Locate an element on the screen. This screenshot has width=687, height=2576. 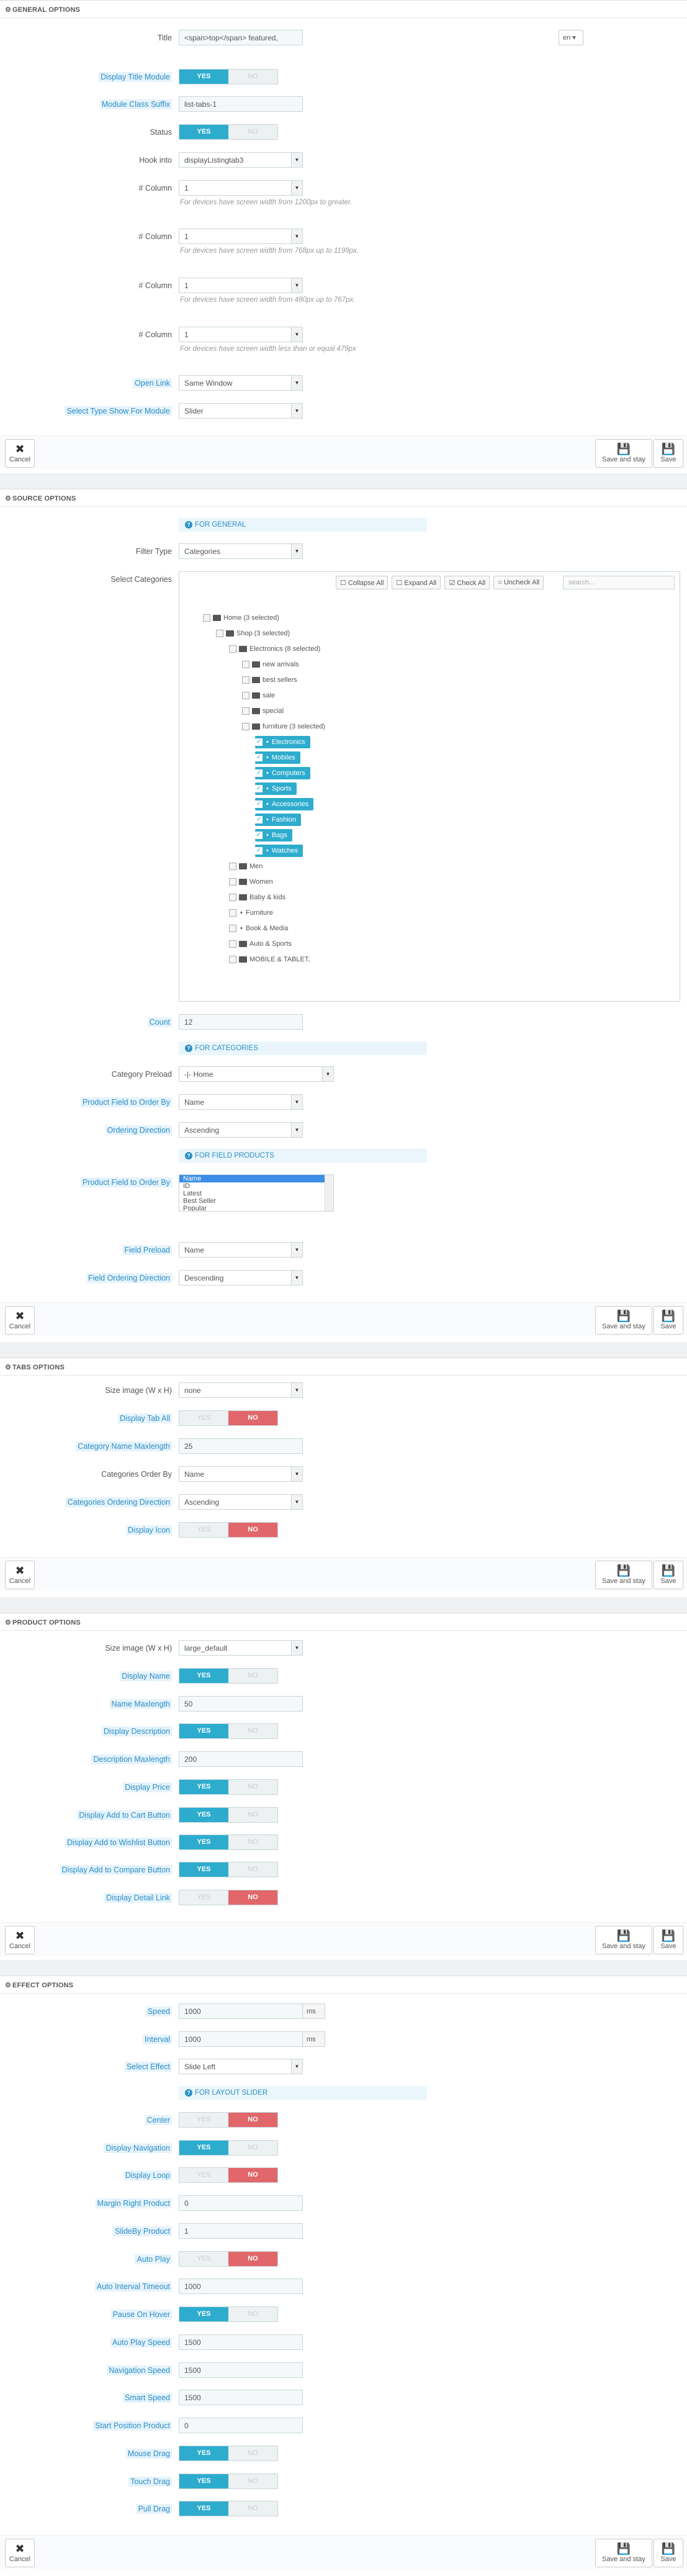
tree-node: Home (3 selected) is located at coordinates (241, 618).